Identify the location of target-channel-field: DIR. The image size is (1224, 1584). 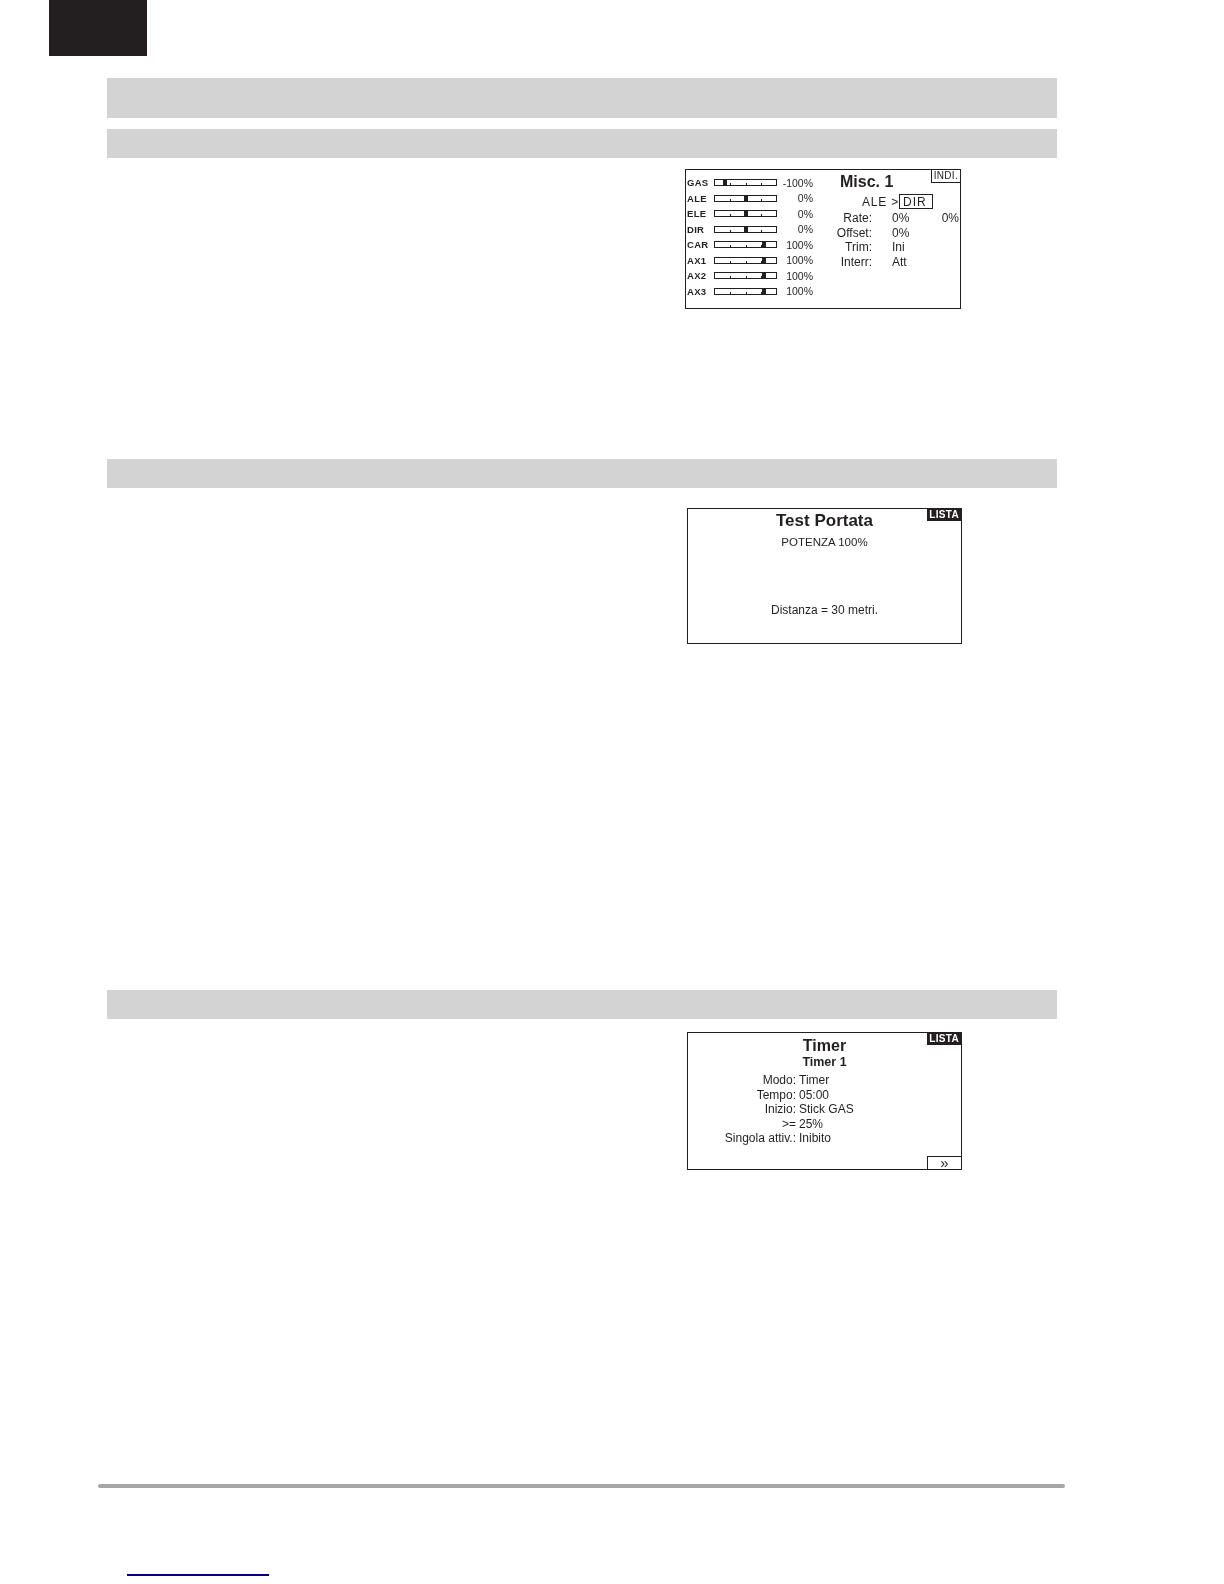
(916, 201).